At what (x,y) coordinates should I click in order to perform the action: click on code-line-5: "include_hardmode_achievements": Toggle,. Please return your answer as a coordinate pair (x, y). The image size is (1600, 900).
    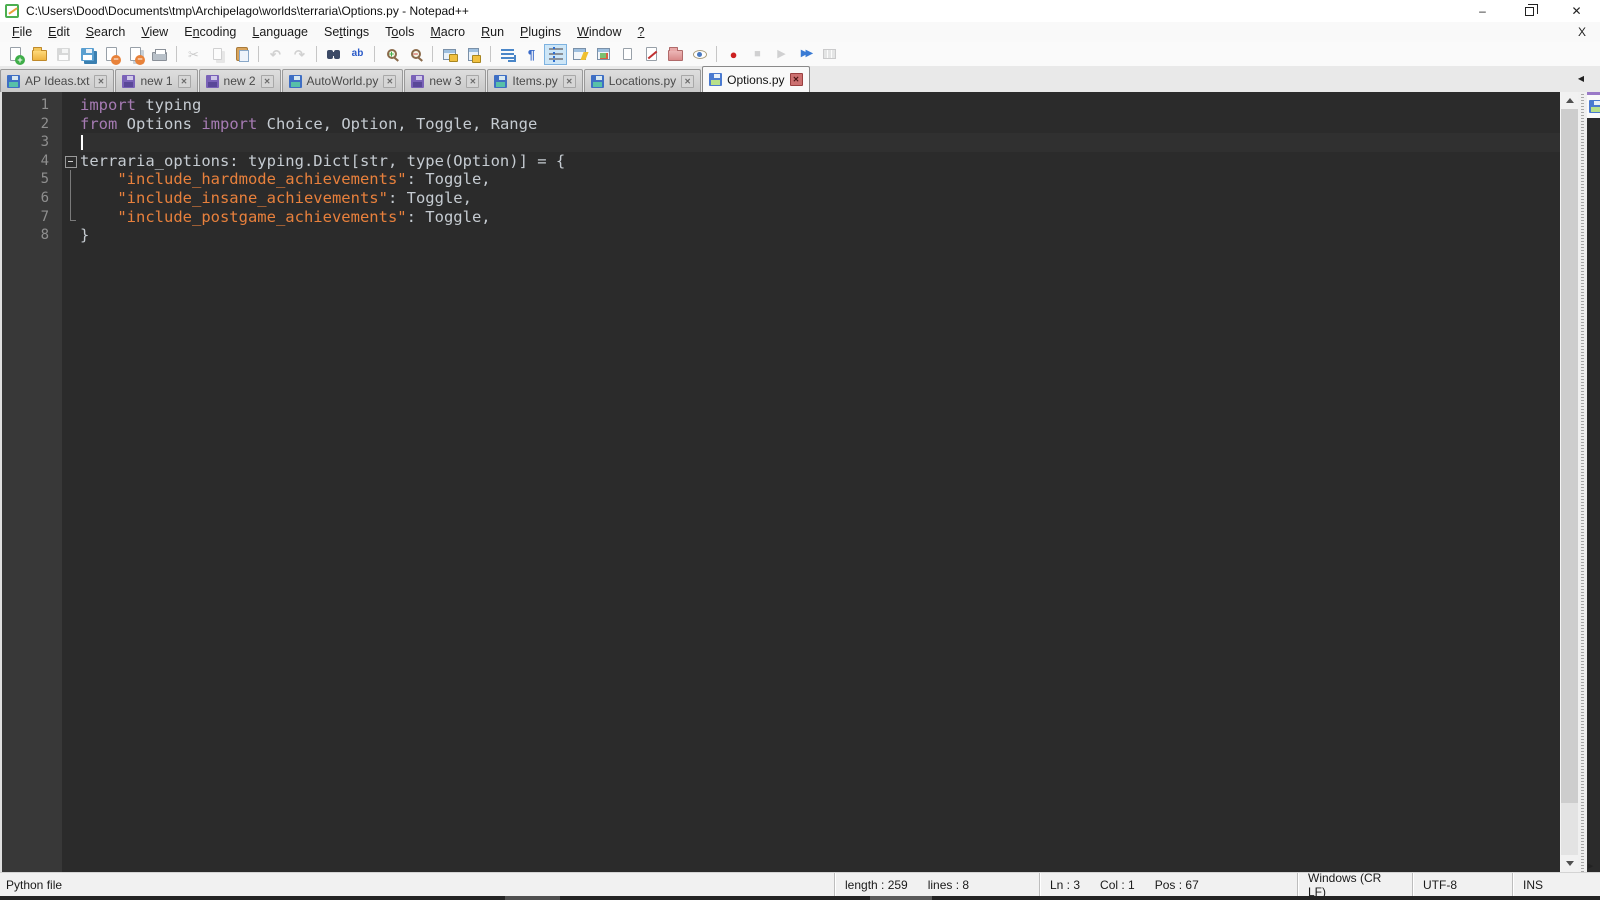
    Looking at the image, I should click on (820, 179).